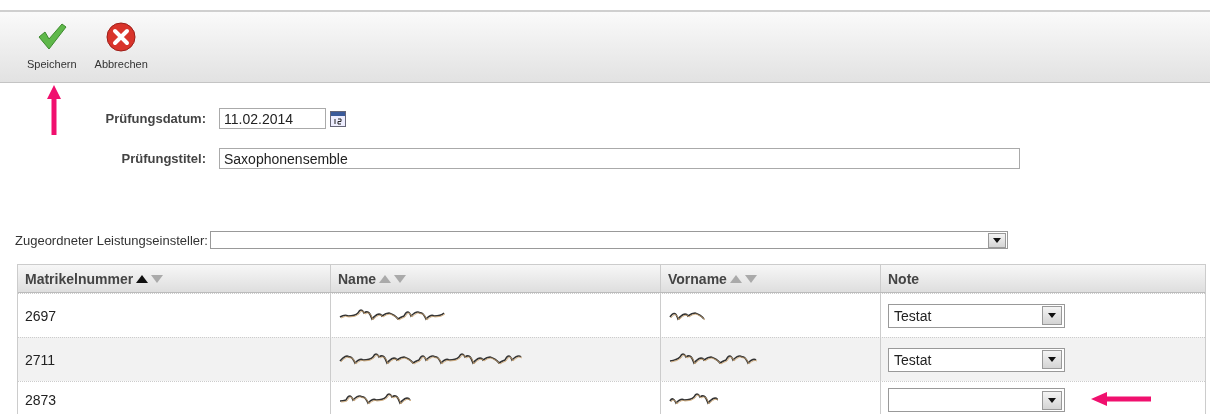 The width and height of the screenshot is (1210, 414). Describe the element at coordinates (163, 158) in the screenshot. I see `field-label: Prüfungstitel:` at that location.